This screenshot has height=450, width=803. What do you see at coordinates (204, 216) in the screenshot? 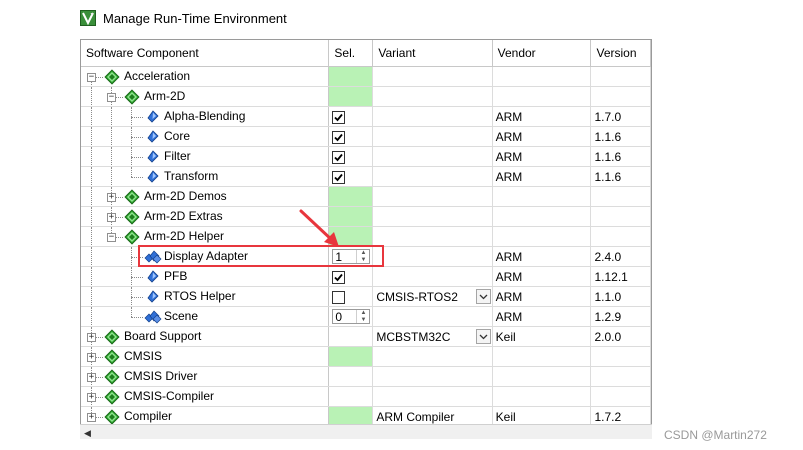
I see `tree-node: + Arm-2D Extras` at bounding box center [204, 216].